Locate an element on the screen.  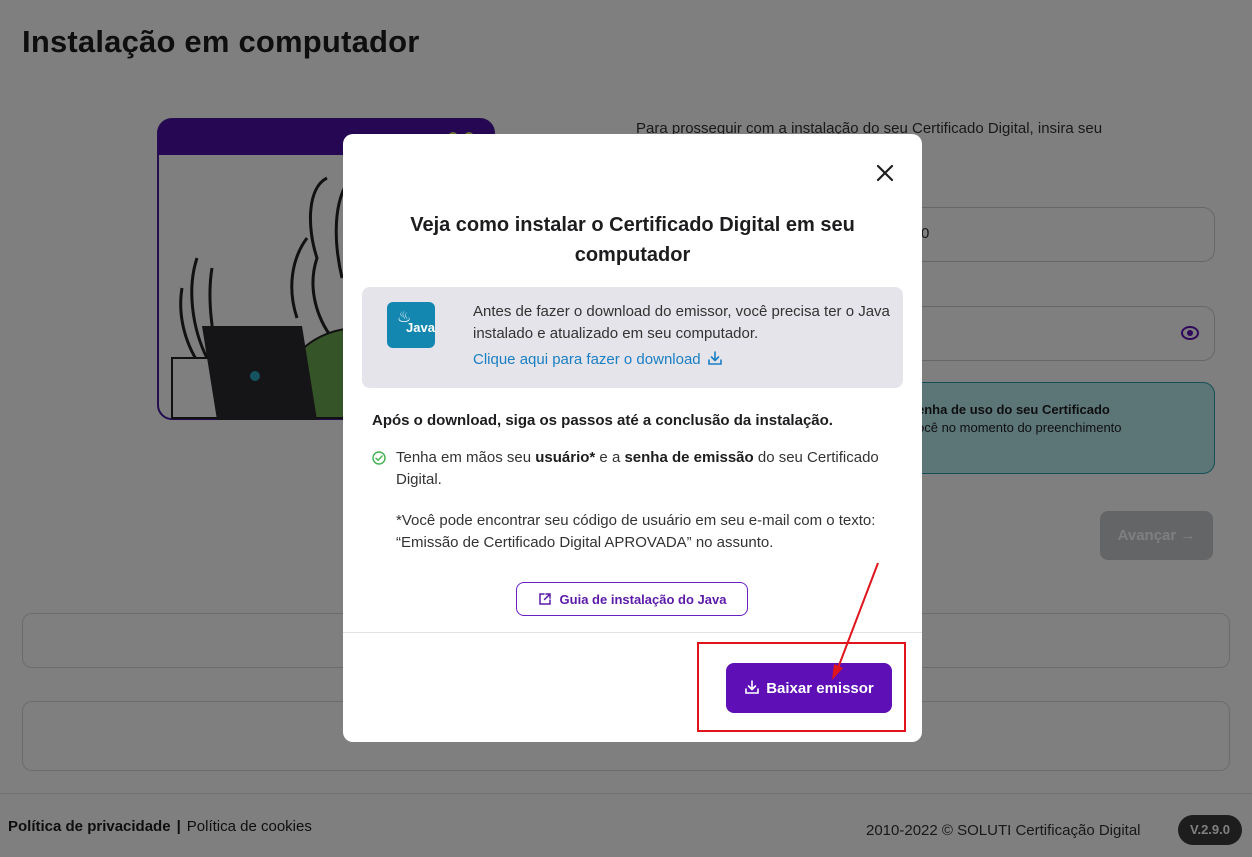
java-guide-button: Guia de instalação do Java is located at coordinates (632, 599).